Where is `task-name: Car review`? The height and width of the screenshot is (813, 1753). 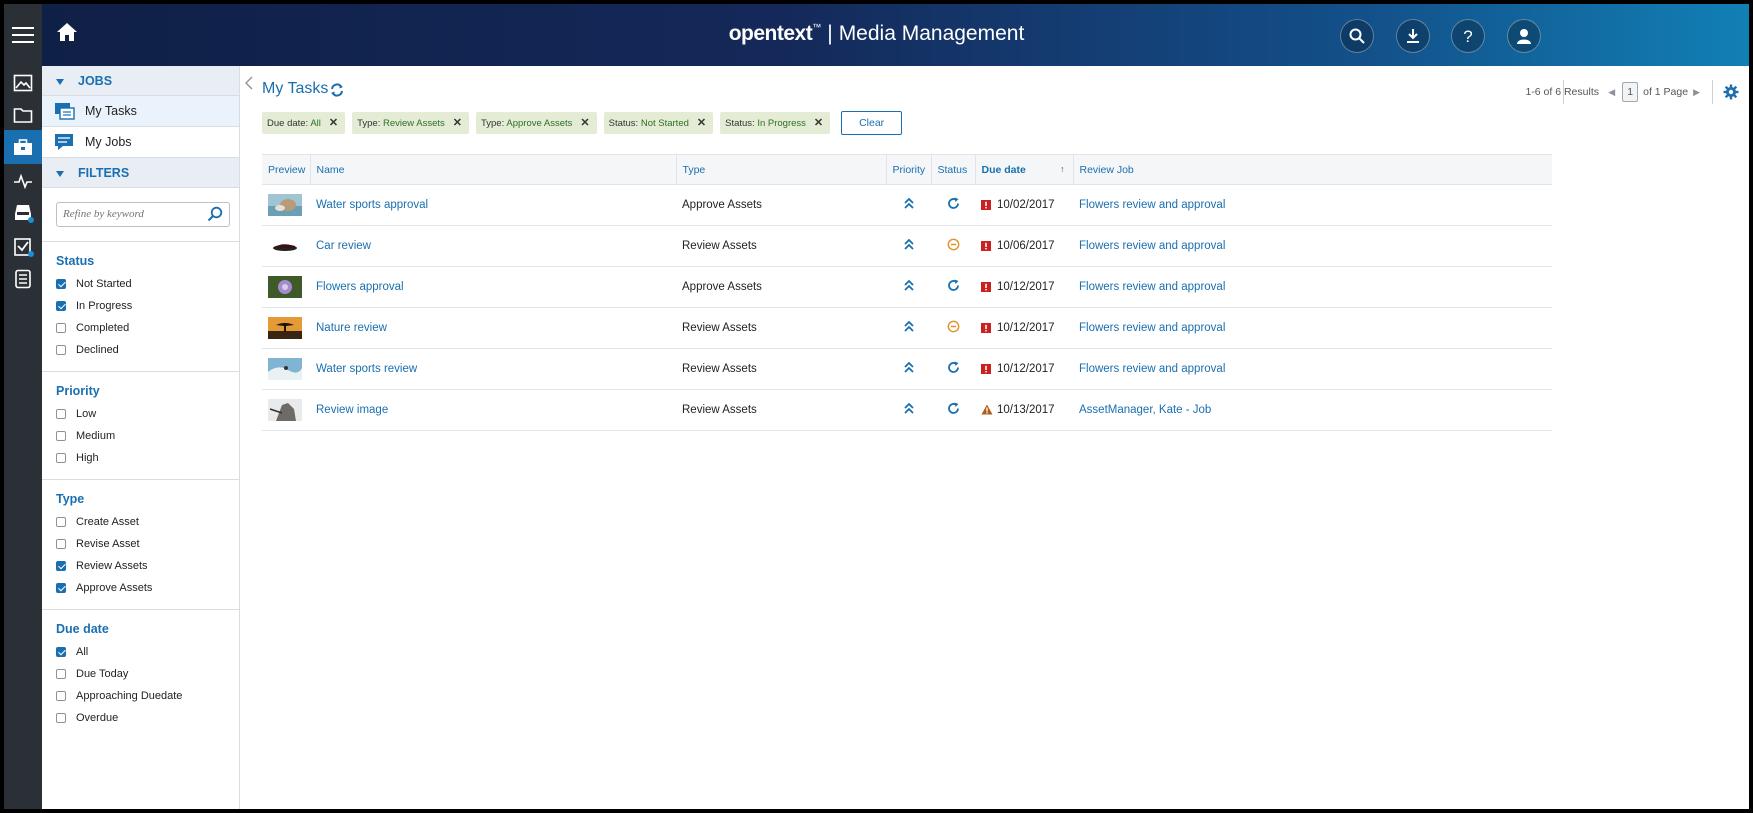
task-name: Car review is located at coordinates (343, 246).